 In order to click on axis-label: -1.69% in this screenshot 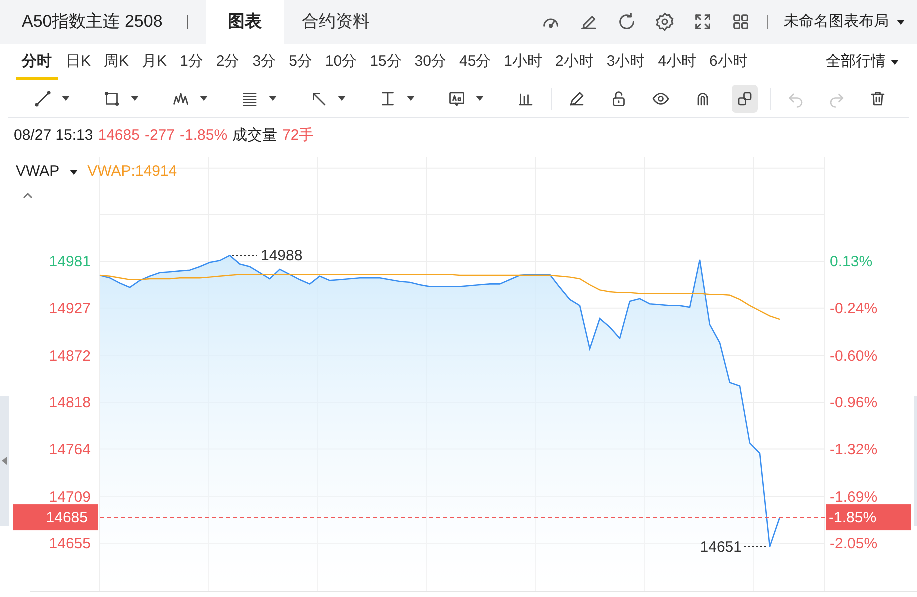, I will do `click(854, 497)`.